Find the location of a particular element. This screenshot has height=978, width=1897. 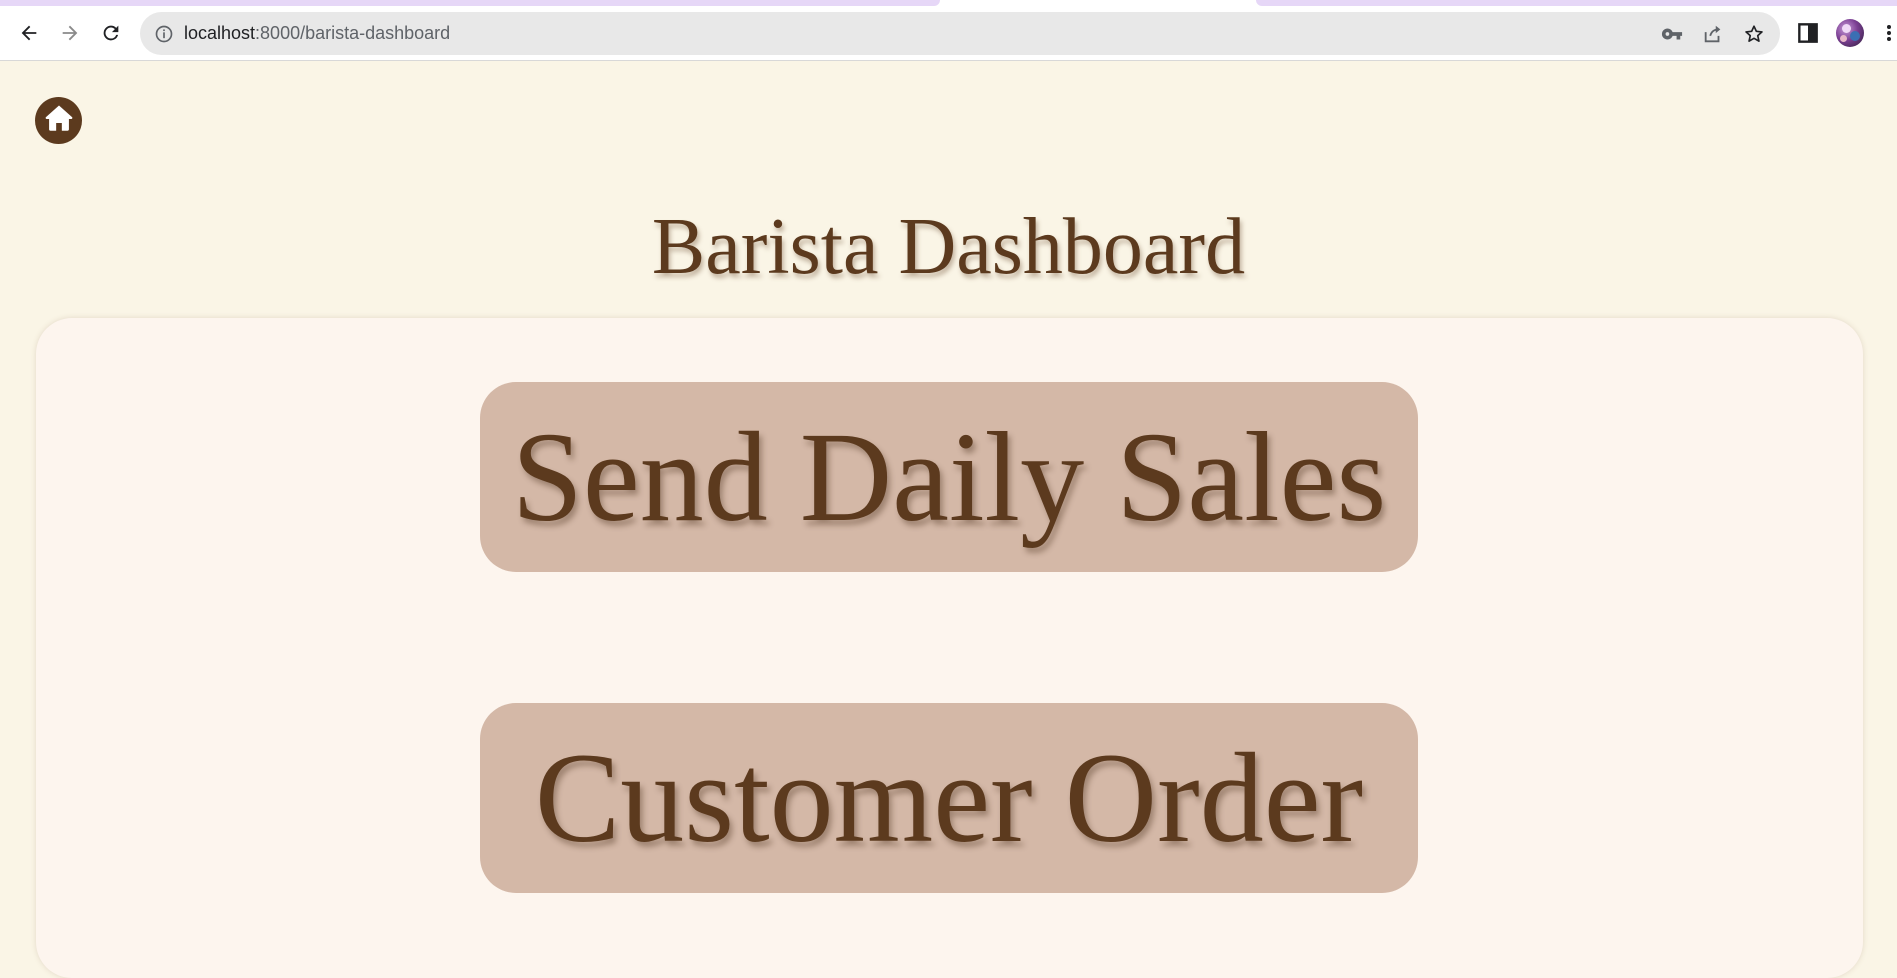

home-button is located at coordinates (58, 120).